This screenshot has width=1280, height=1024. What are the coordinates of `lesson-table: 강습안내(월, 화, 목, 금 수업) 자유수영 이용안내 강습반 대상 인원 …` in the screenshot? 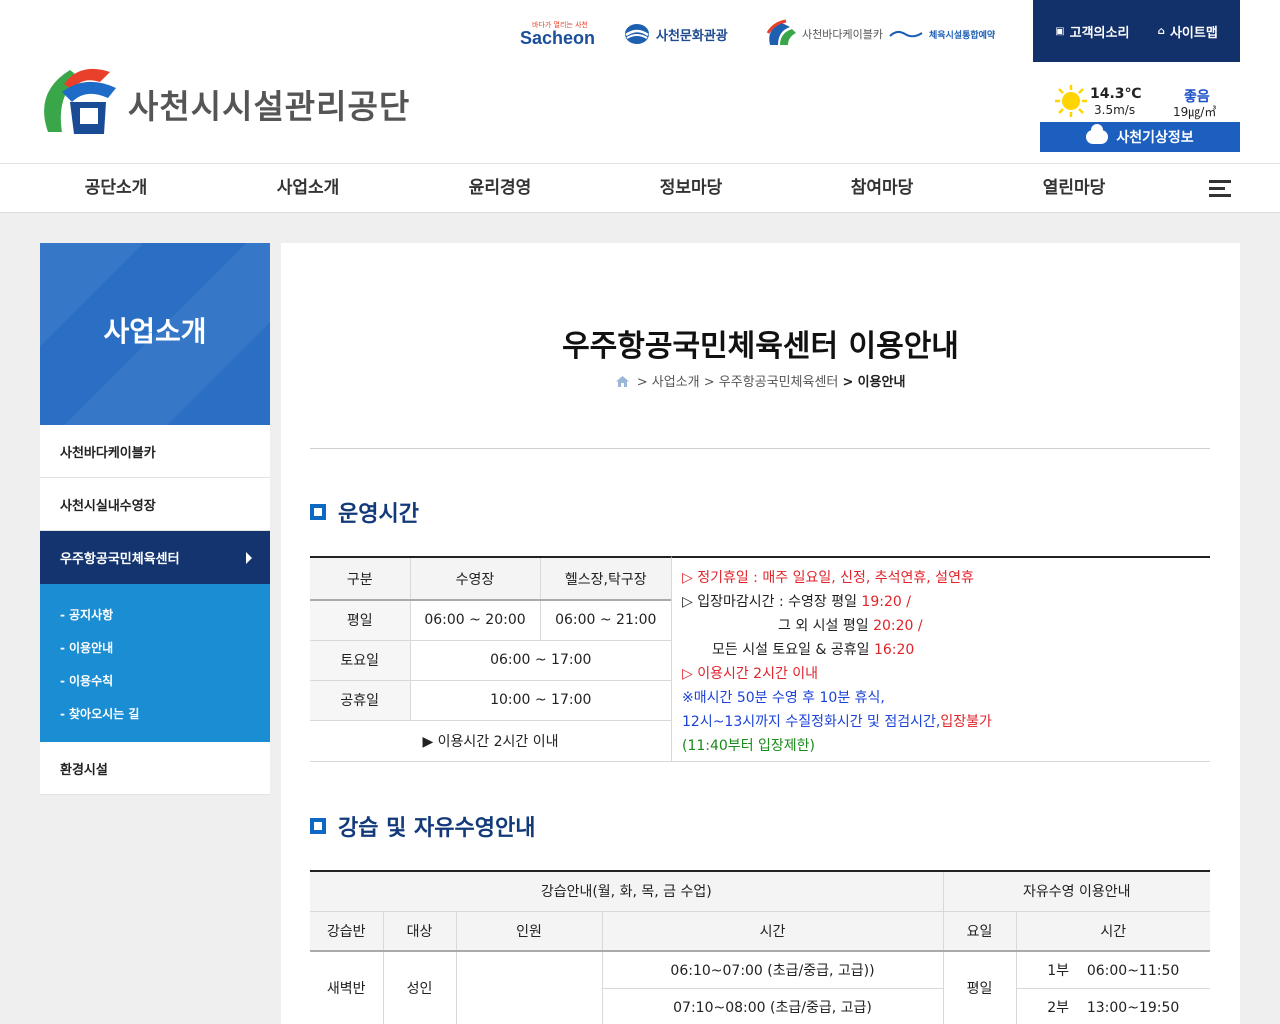 It's located at (760, 947).